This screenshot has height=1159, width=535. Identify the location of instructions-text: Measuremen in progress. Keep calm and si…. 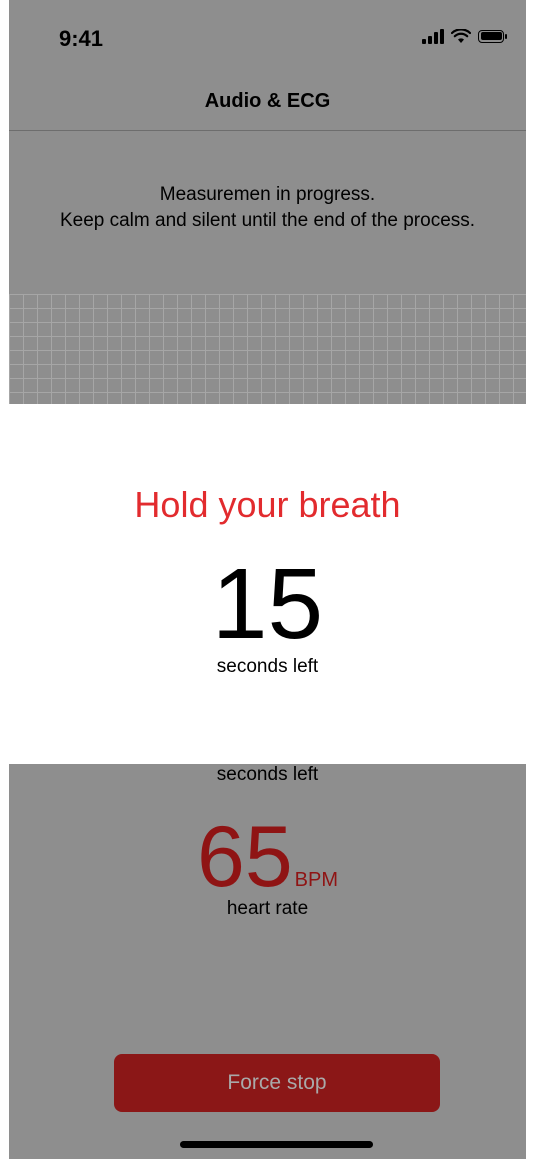
(267, 208).